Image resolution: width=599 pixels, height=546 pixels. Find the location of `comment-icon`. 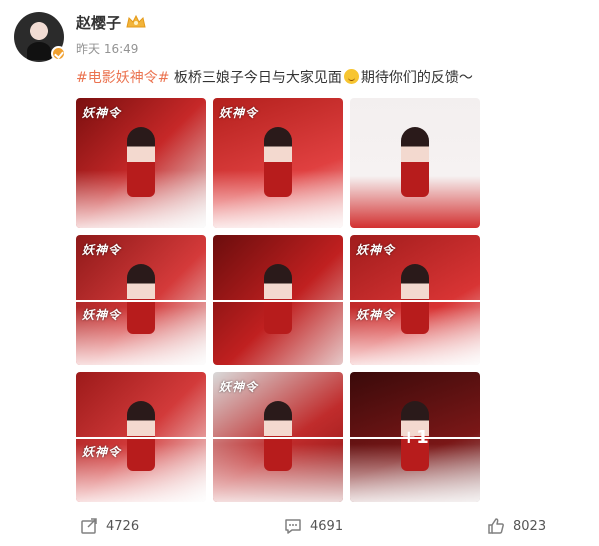

comment-icon is located at coordinates (293, 526).